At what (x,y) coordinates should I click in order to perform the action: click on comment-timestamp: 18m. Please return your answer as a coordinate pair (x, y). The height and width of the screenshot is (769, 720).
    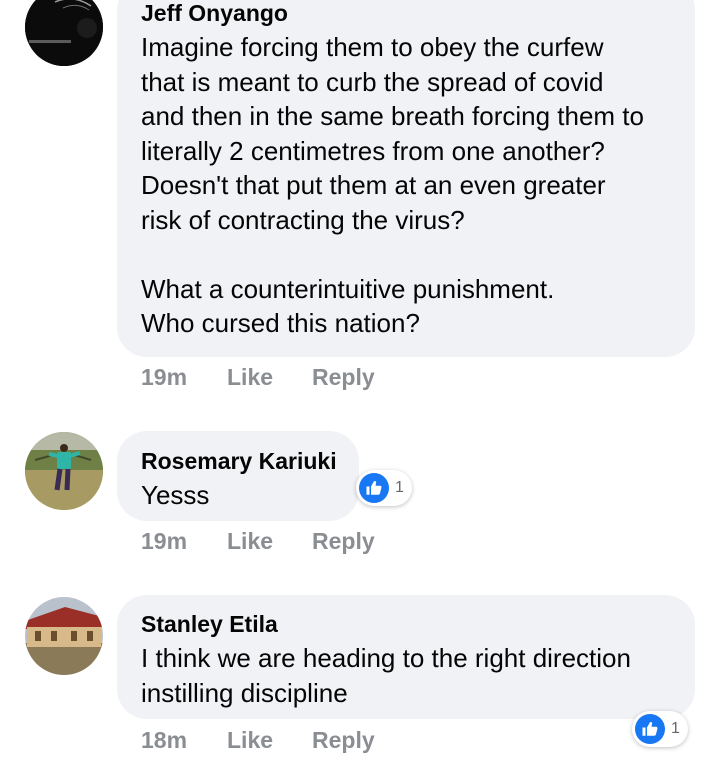
    Looking at the image, I should click on (164, 740).